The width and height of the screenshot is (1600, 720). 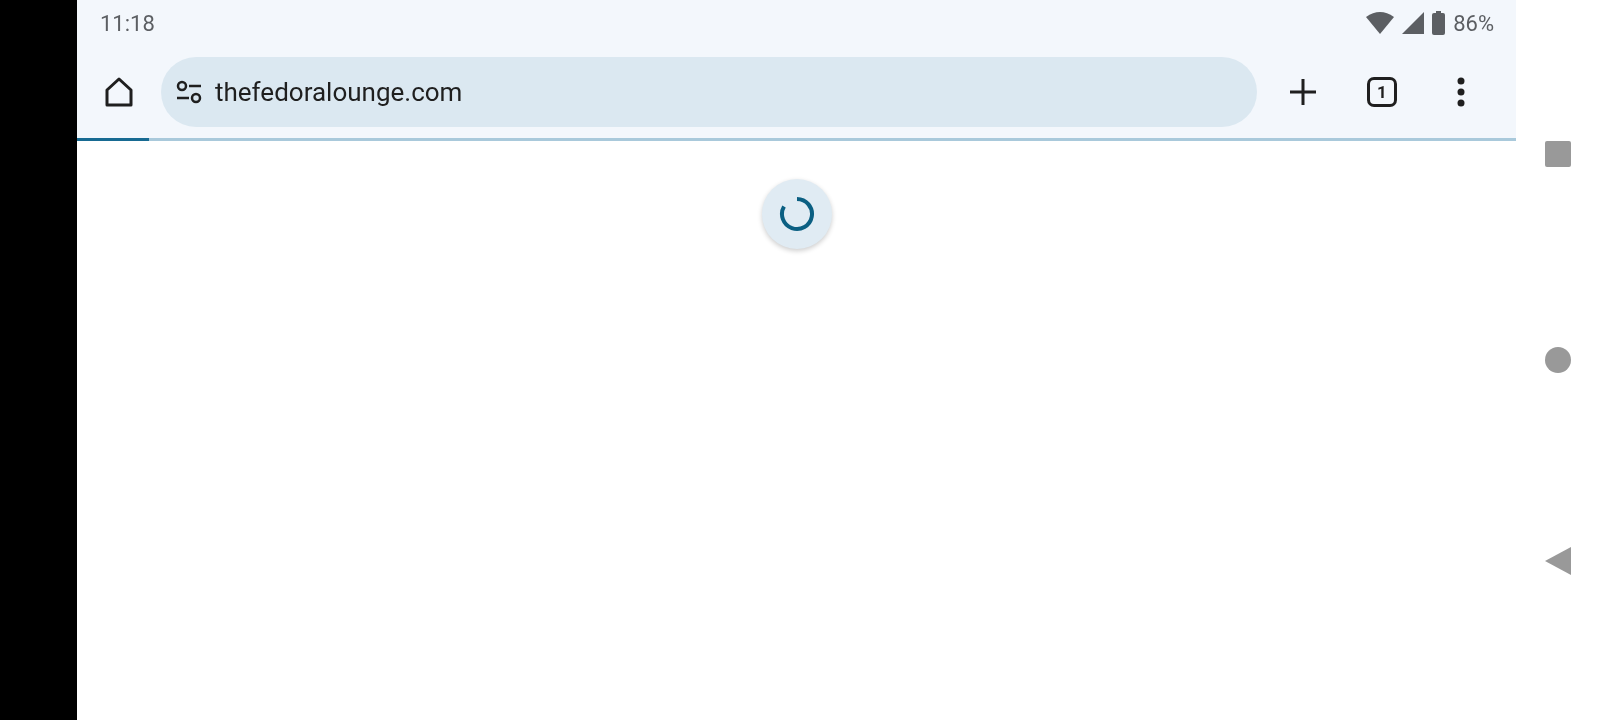 What do you see at coordinates (796, 214) in the screenshot?
I see `loading-spinner` at bounding box center [796, 214].